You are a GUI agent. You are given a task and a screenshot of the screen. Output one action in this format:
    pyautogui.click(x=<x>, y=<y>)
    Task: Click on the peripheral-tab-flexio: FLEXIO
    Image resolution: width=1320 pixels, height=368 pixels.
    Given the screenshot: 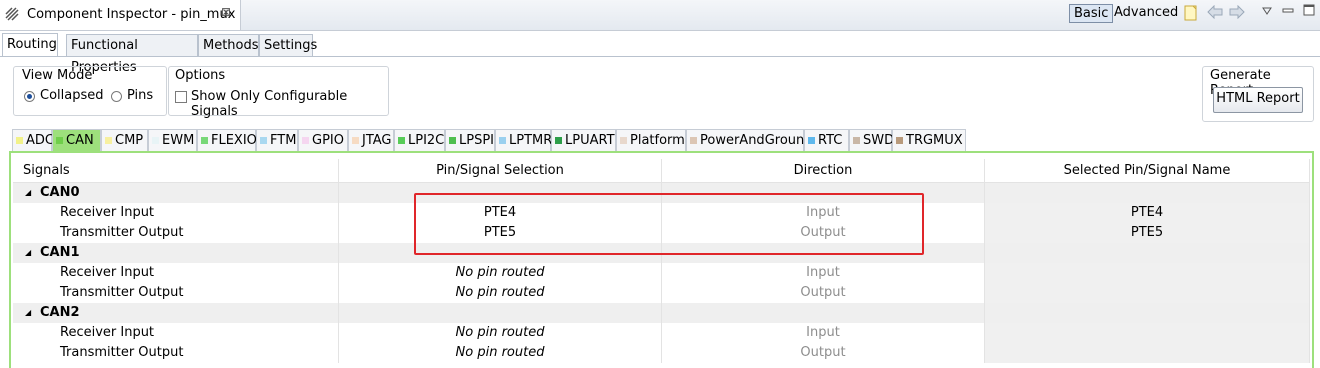 What is the action you would take?
    pyautogui.click(x=227, y=140)
    